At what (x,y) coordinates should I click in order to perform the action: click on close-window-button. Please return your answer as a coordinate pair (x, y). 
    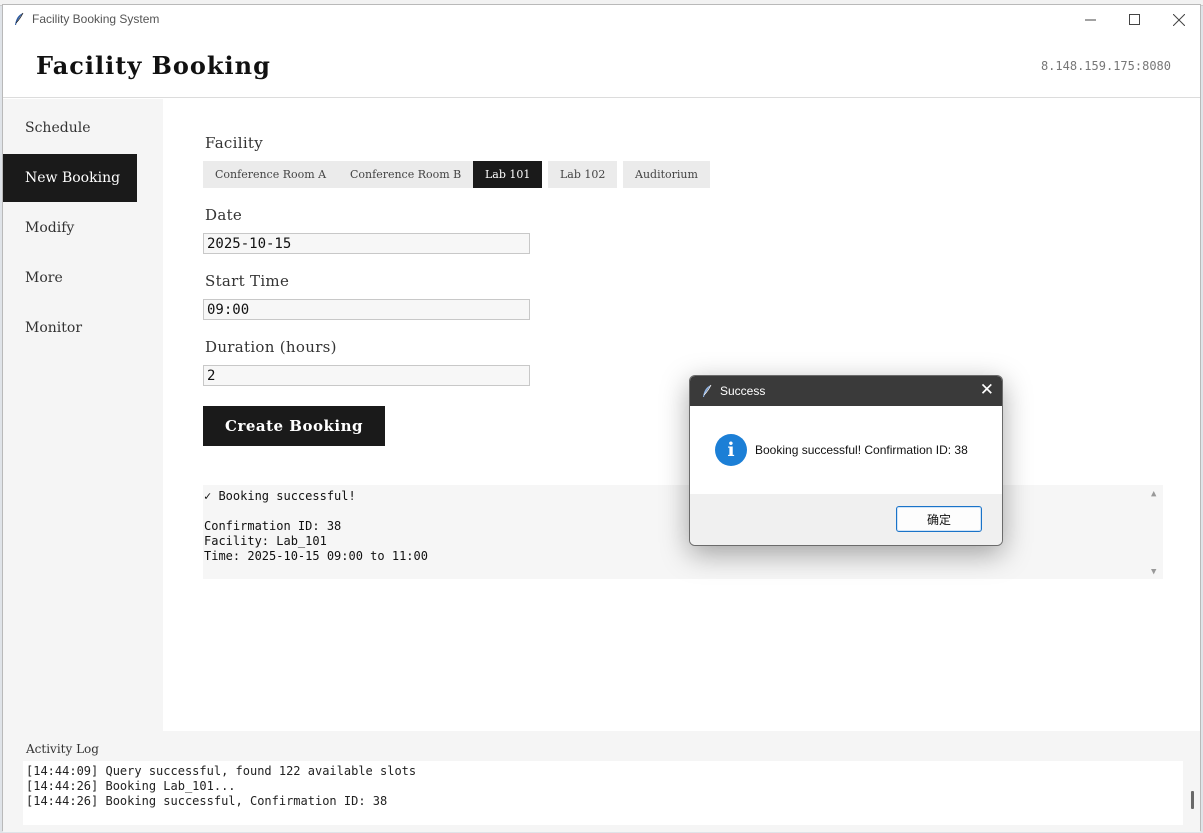
    Looking at the image, I should click on (1179, 19).